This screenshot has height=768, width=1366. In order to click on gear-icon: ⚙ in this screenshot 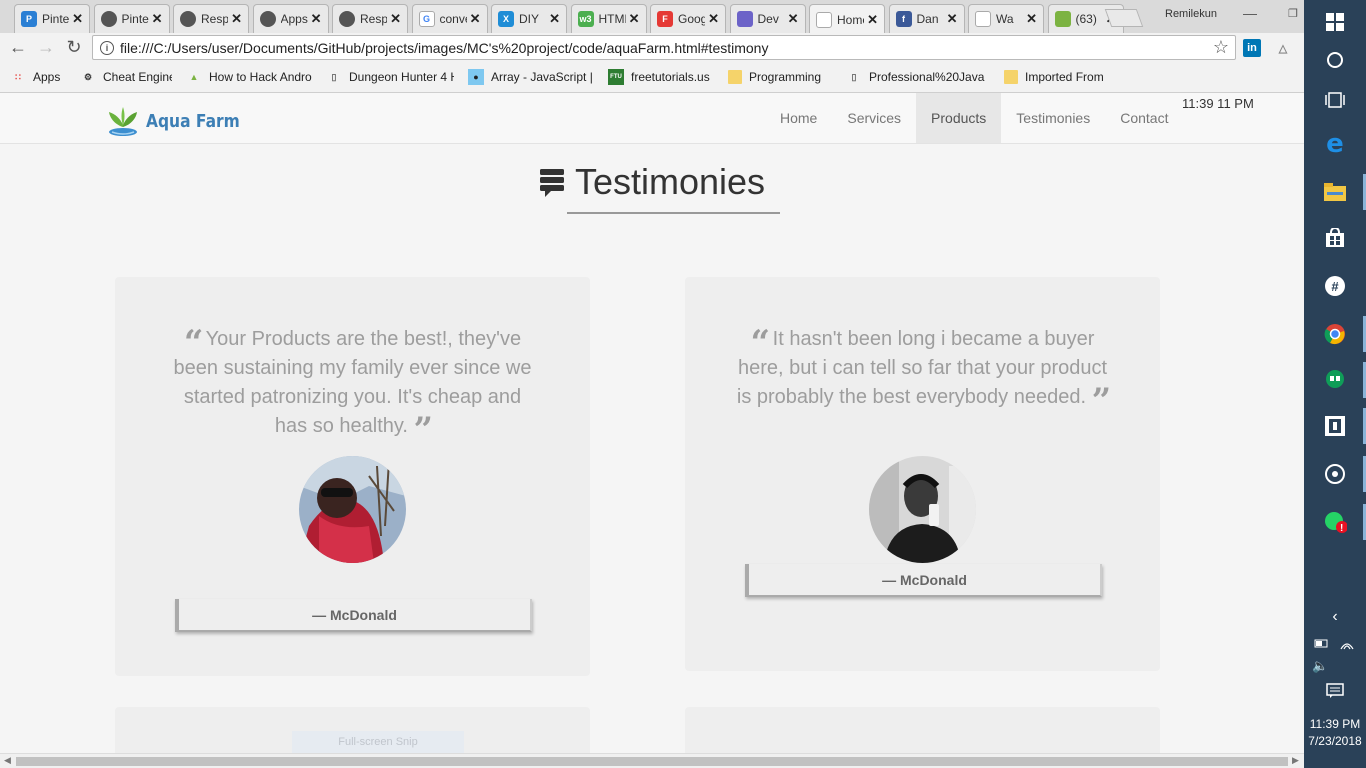, I will do `click(88, 76)`.